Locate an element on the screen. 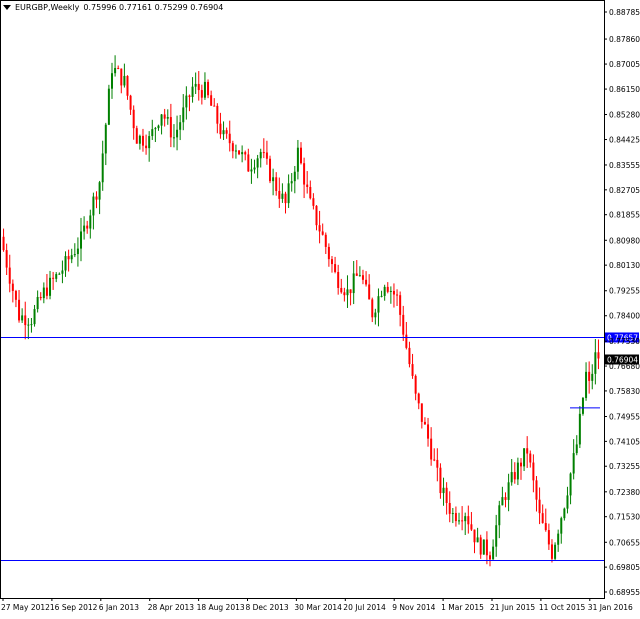 The height and width of the screenshot is (619, 640). y-tick-label: 0.87005 is located at coordinates (624, 64).